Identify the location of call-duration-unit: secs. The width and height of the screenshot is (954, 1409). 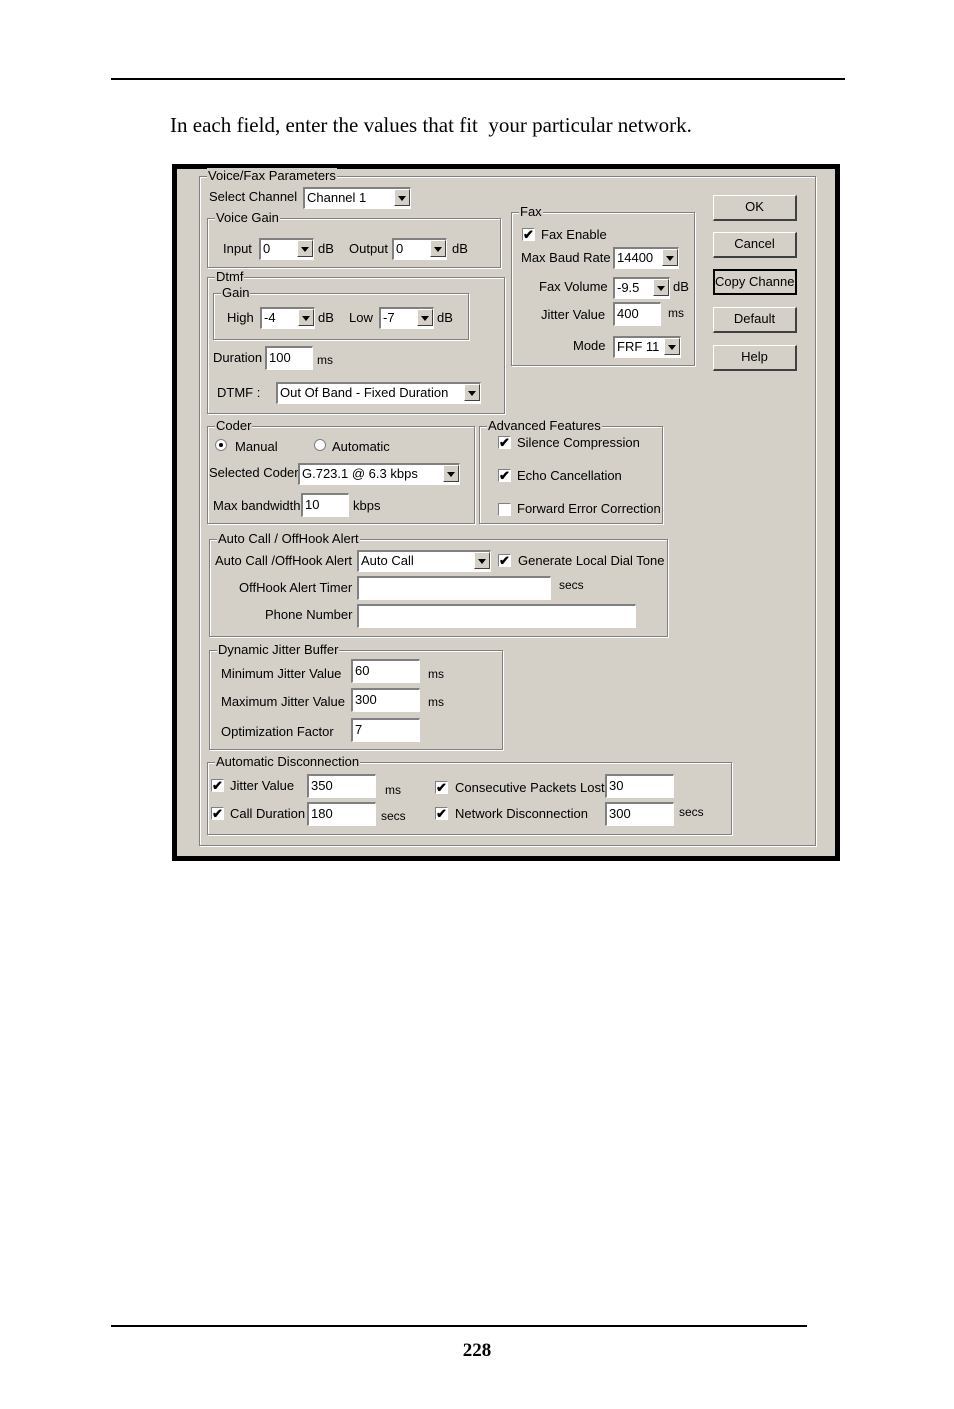
(393, 816).